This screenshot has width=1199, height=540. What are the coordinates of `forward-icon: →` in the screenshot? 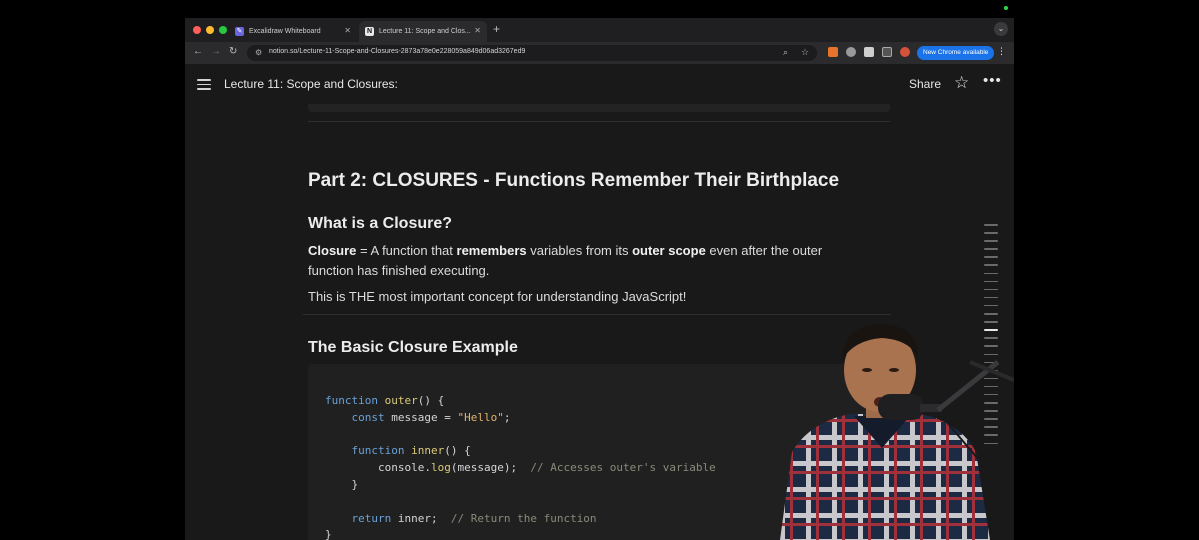 It's located at (216, 51).